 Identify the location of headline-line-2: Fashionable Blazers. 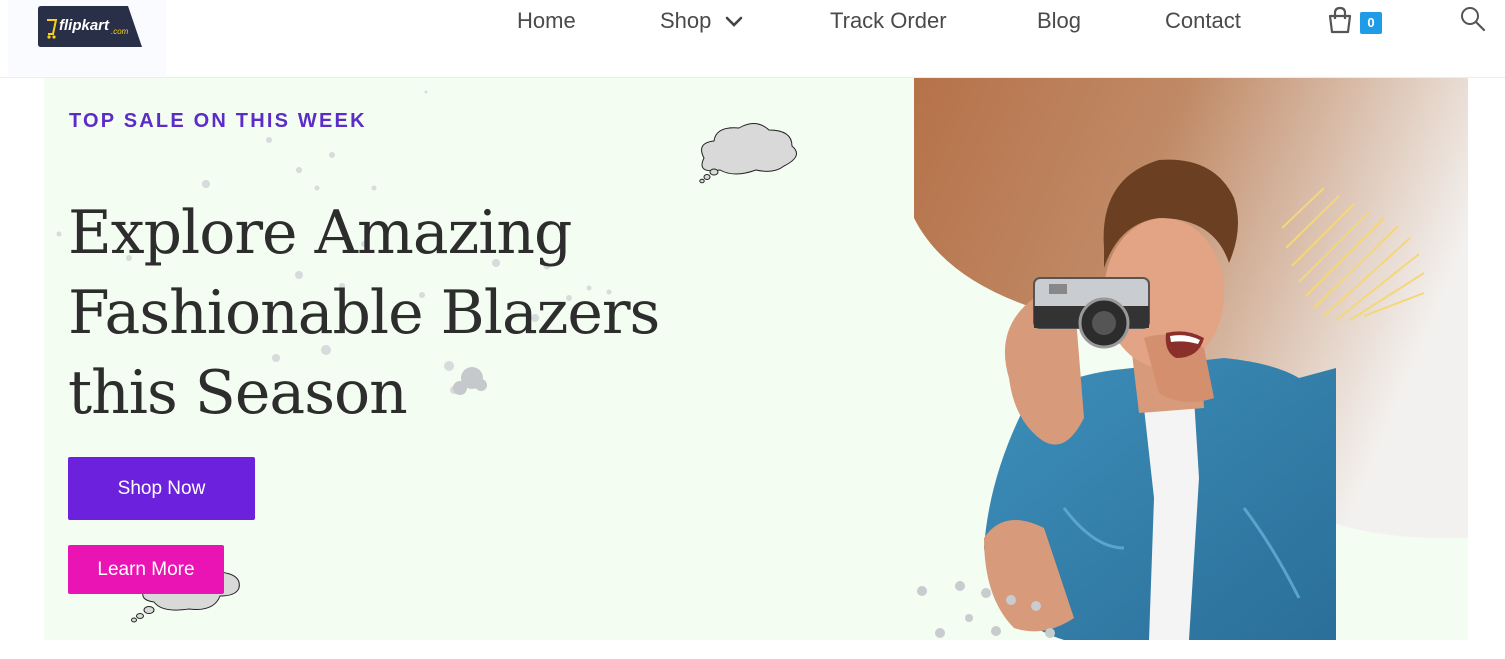
(364, 313).